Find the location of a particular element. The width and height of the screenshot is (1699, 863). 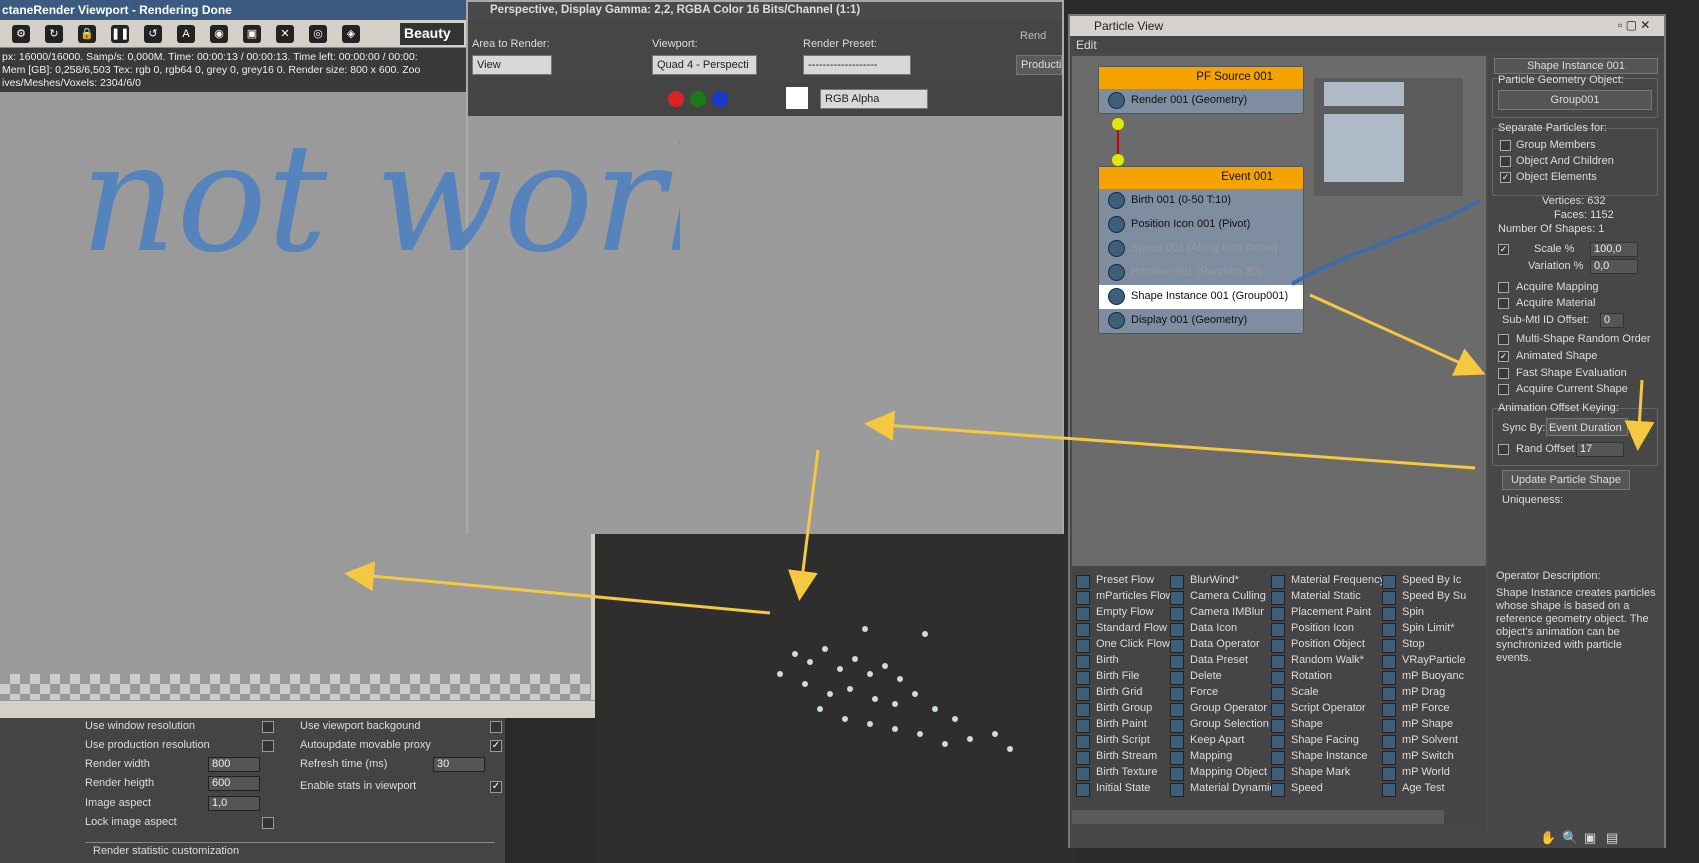

arrow-to-sync-by is located at coordinates (1639, 415).